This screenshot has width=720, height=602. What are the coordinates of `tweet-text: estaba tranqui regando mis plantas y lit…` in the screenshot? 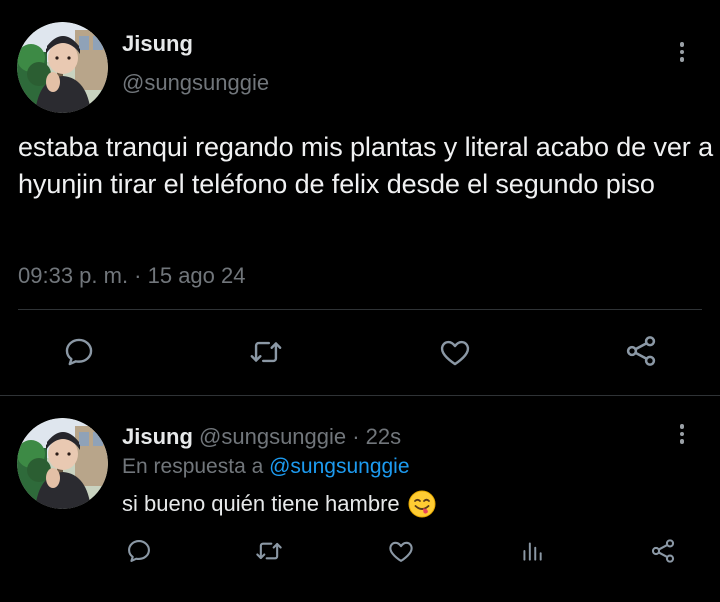 It's located at (366, 165).